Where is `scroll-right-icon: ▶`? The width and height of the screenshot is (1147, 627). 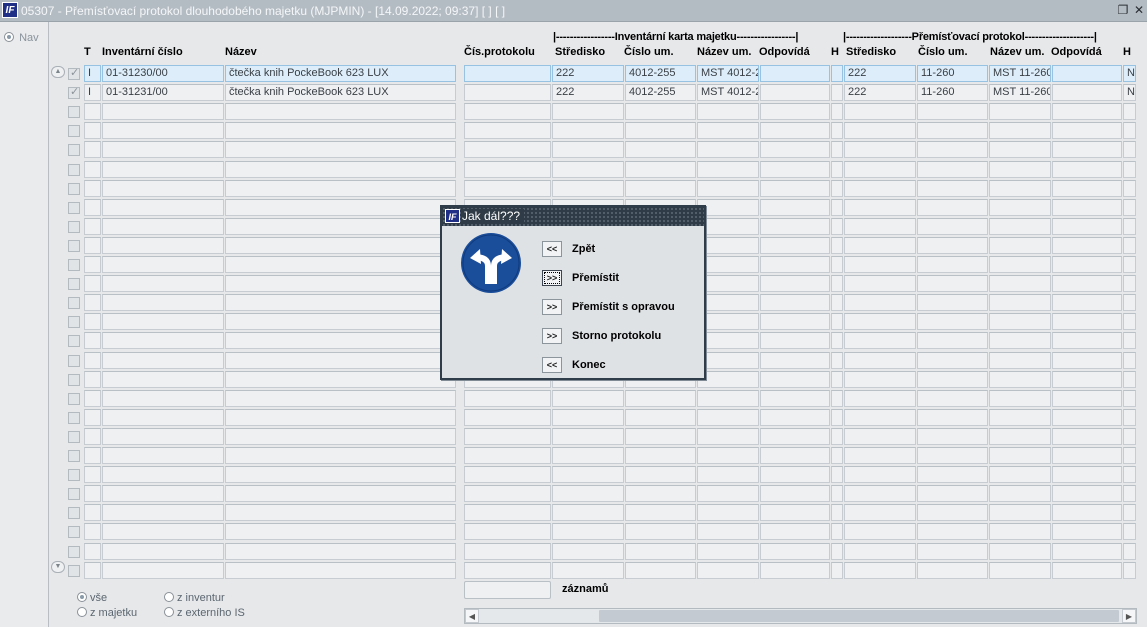 scroll-right-icon: ▶ is located at coordinates (1129, 616).